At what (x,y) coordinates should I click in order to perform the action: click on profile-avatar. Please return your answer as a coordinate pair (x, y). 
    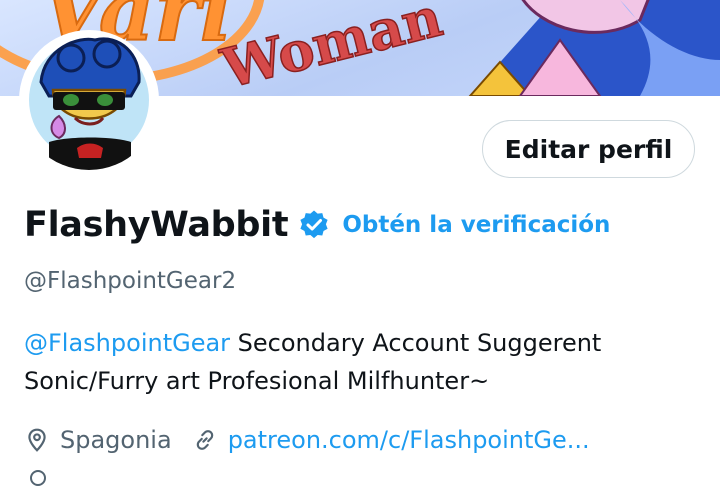
    Looking at the image, I should click on (89, 100).